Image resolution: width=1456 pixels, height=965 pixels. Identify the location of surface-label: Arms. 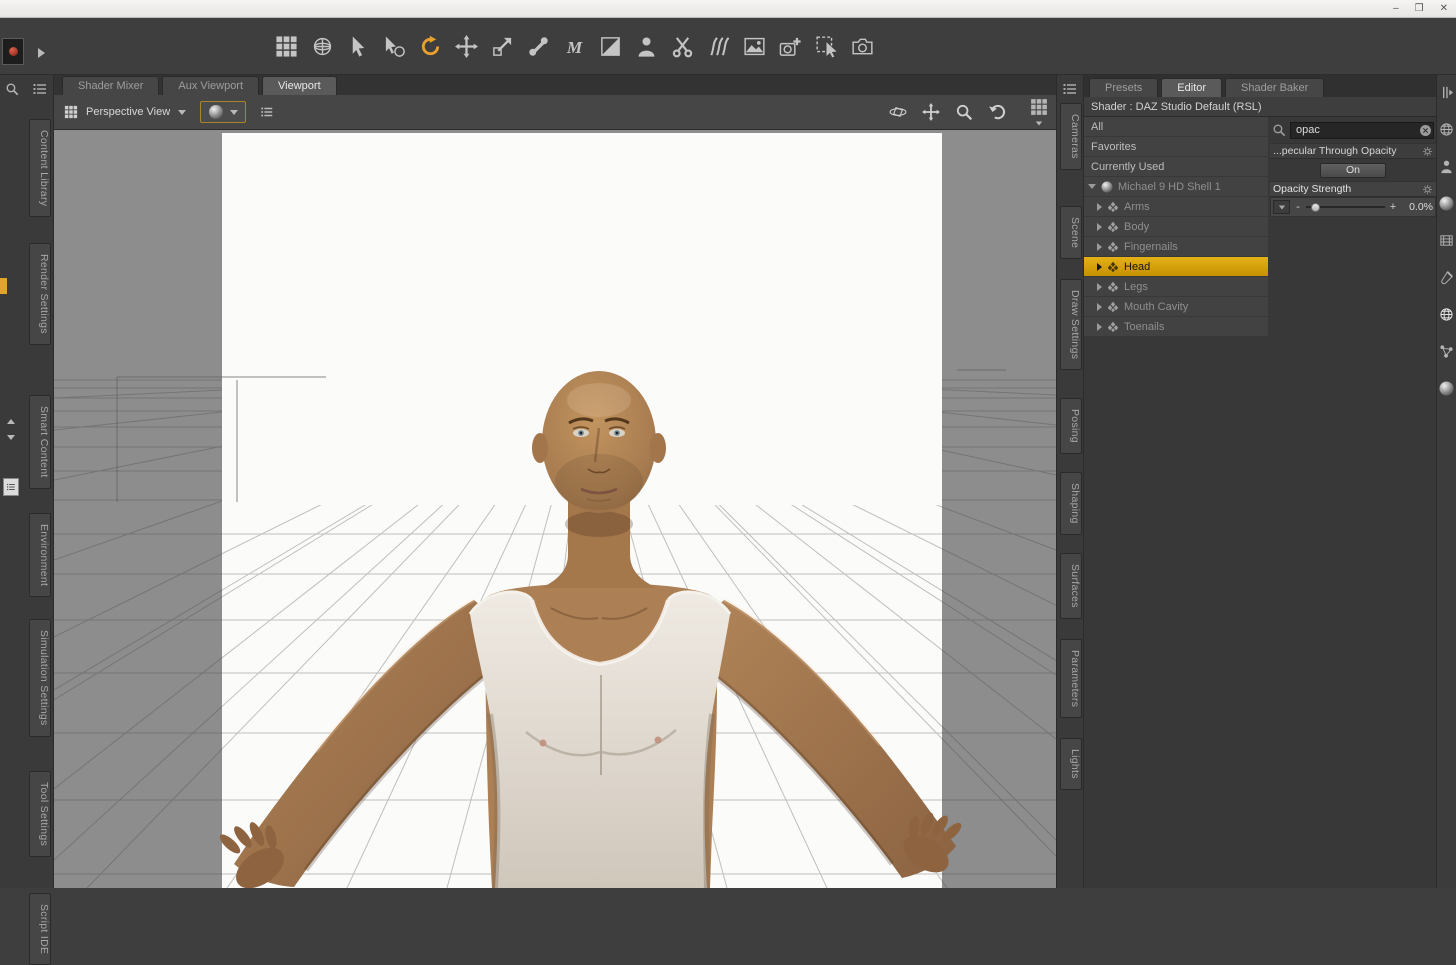
(1137, 206).